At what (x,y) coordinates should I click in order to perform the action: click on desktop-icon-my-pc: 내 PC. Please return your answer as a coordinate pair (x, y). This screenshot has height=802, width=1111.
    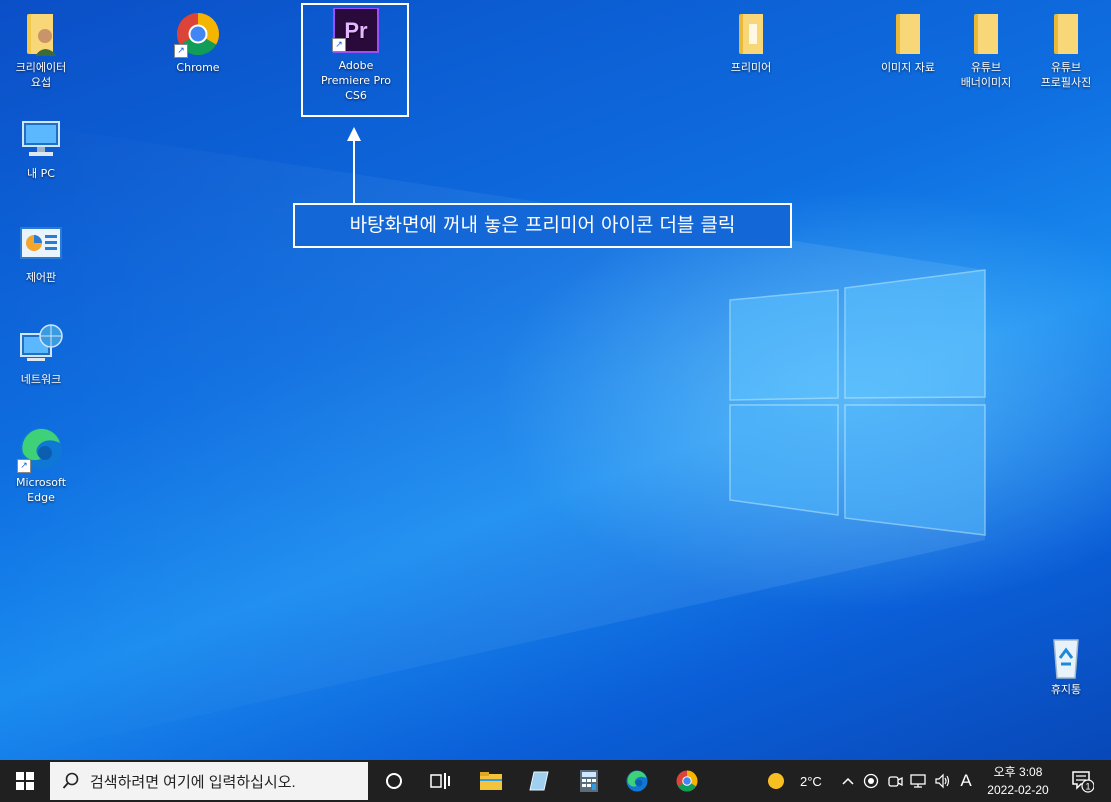
    Looking at the image, I should click on (41, 148).